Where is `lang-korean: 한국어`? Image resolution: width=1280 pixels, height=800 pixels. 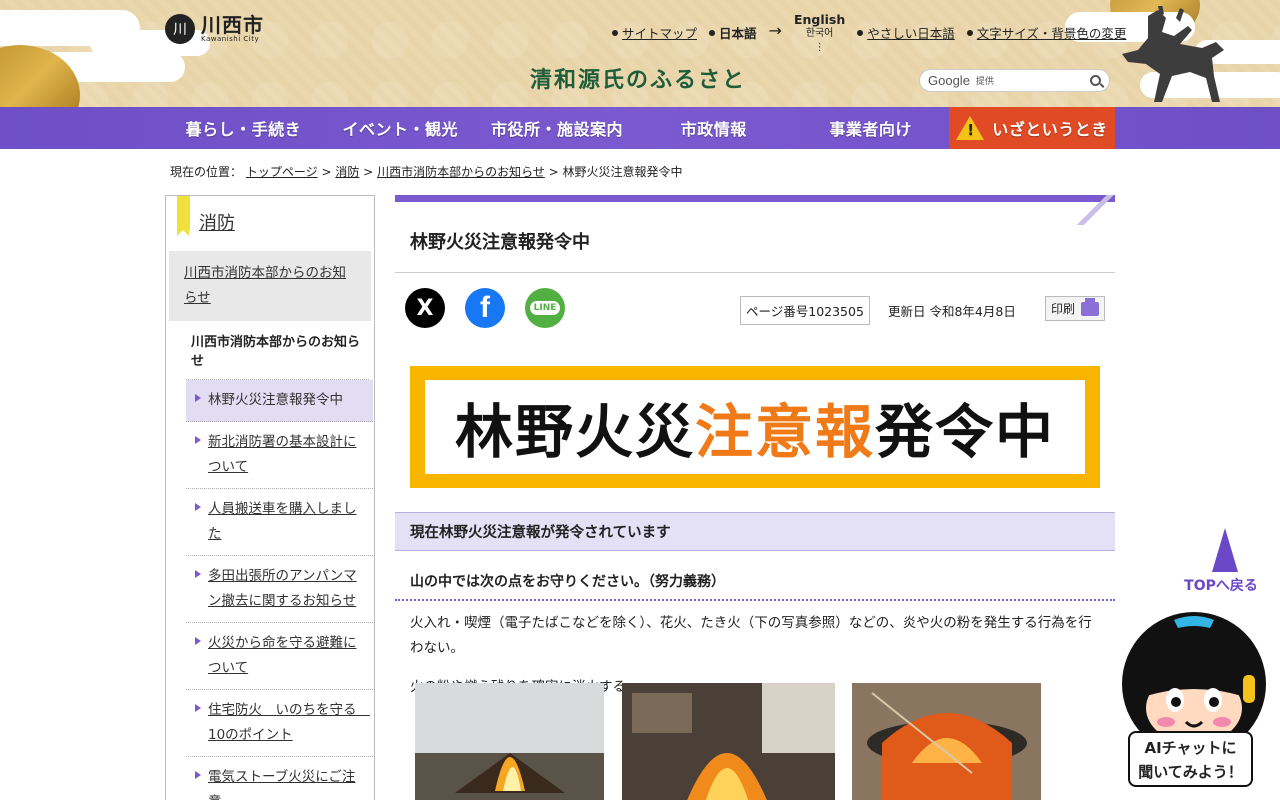 lang-korean: 한국어 is located at coordinates (820, 34).